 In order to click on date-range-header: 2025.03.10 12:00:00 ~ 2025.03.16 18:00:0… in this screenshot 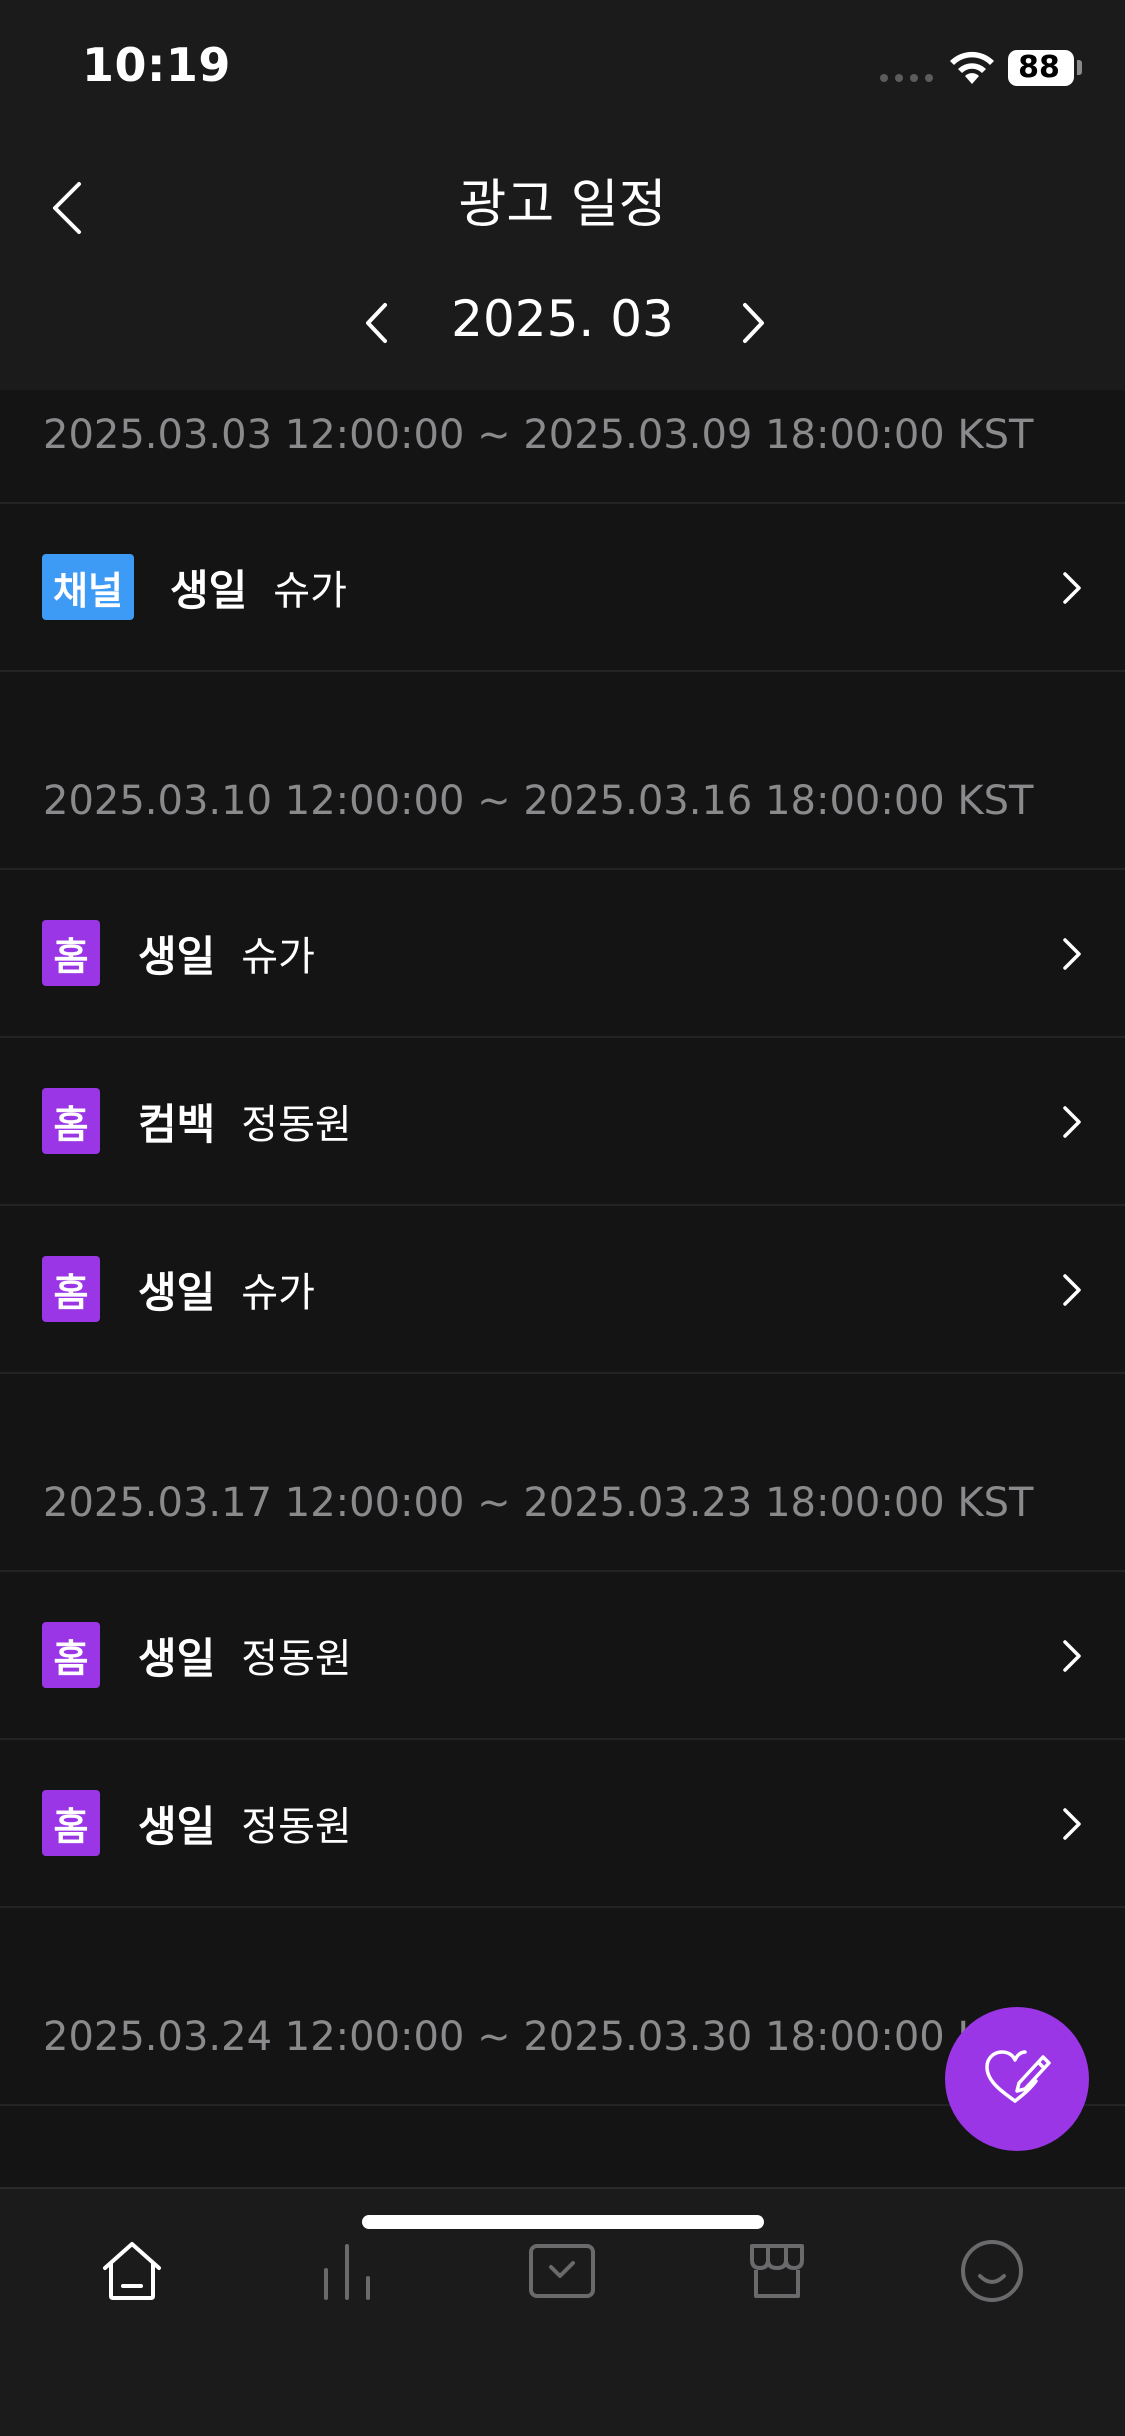, I will do `click(562, 771)`.